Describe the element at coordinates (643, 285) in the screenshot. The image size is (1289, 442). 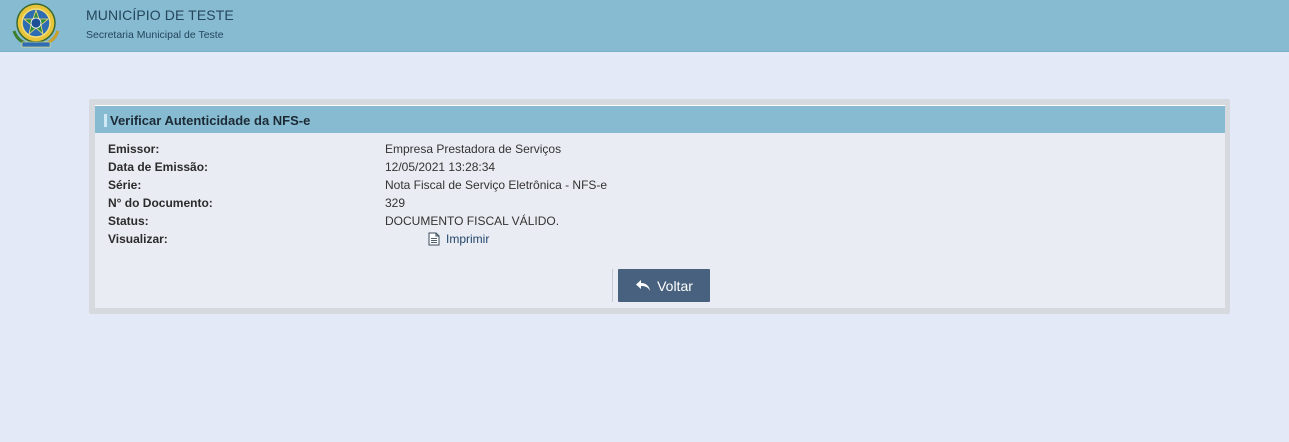
I see `reply-arrow-icon` at that location.